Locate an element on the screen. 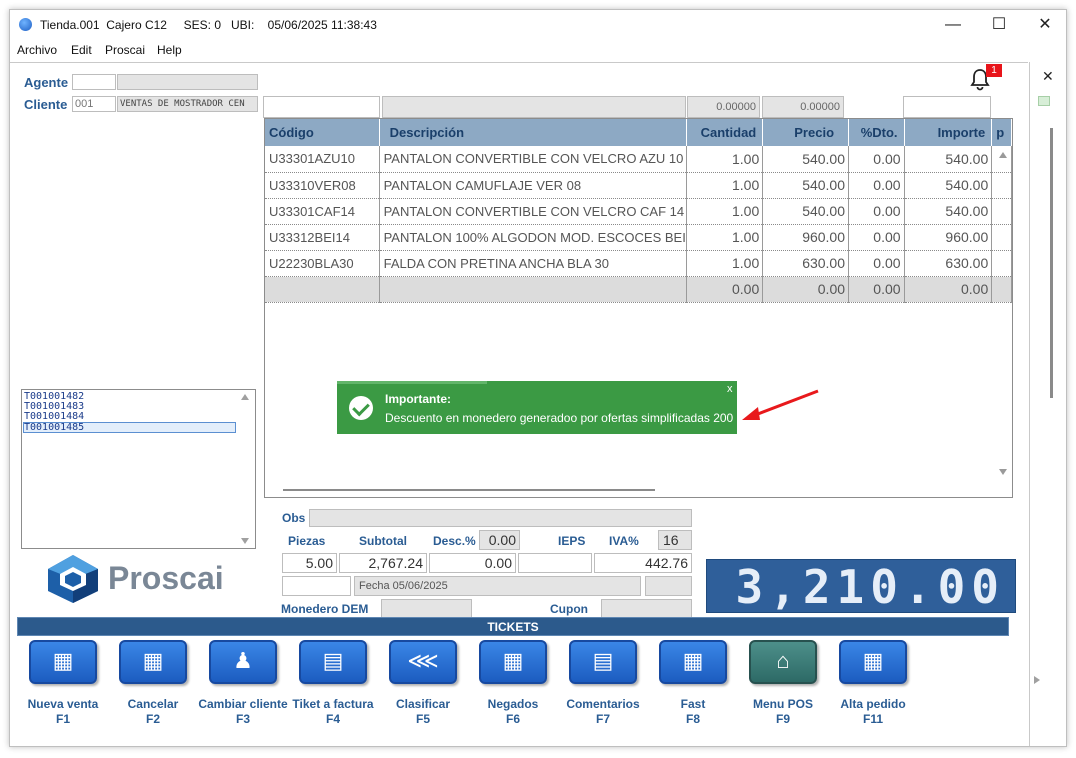  new-order-label: Alta pedido F11 is located at coordinates (873, 712).